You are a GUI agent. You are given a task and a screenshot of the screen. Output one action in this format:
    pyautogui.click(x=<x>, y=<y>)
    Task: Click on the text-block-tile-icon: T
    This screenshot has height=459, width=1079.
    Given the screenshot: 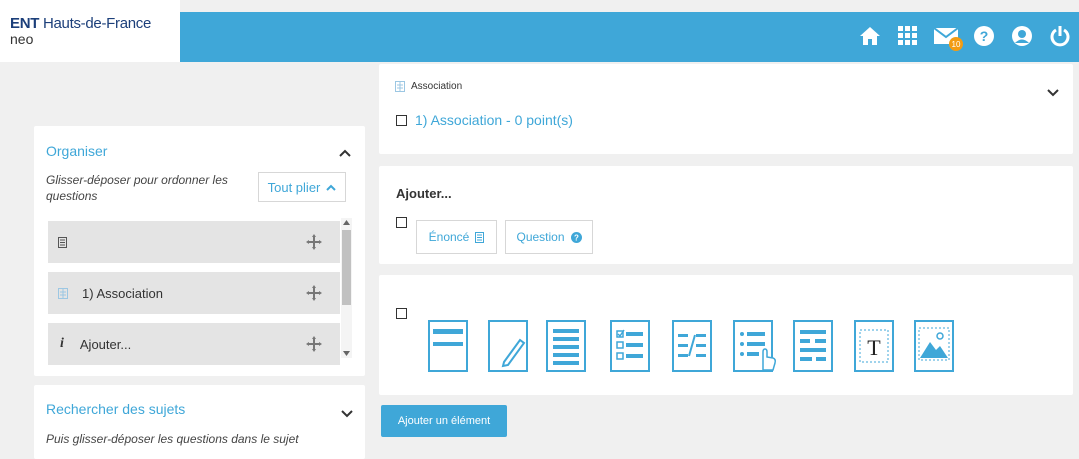 What is the action you would take?
    pyautogui.click(x=874, y=346)
    